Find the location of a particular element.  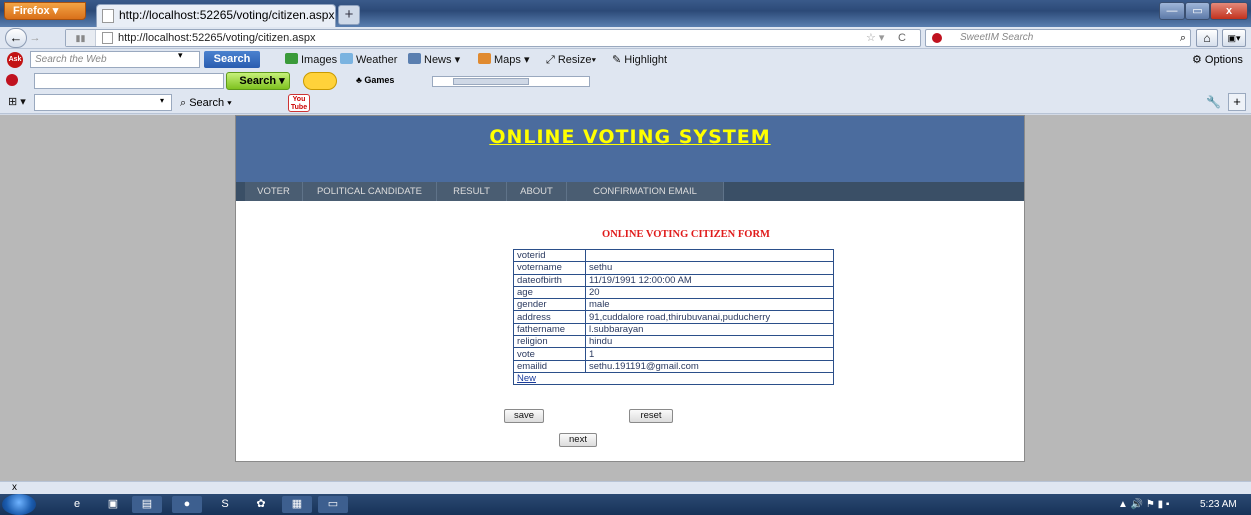

slider-thumb is located at coordinates (491, 81).